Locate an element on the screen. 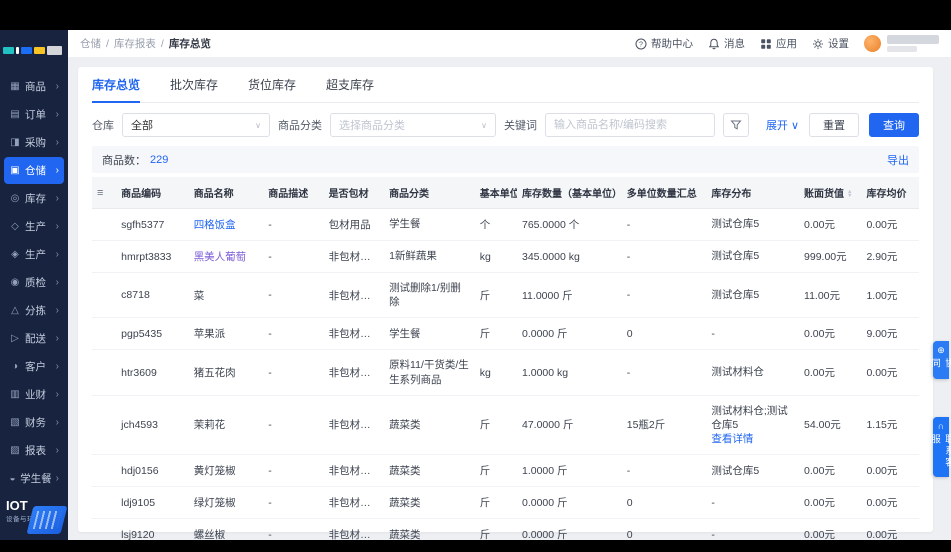 The height and width of the screenshot is (552, 951). product-name-link: 黑美人葡萄 is located at coordinates (226, 256).